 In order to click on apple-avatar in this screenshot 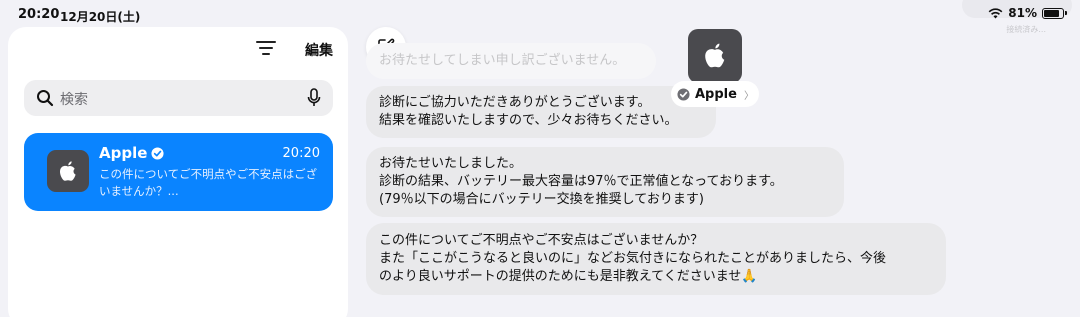, I will do `click(68, 171)`.